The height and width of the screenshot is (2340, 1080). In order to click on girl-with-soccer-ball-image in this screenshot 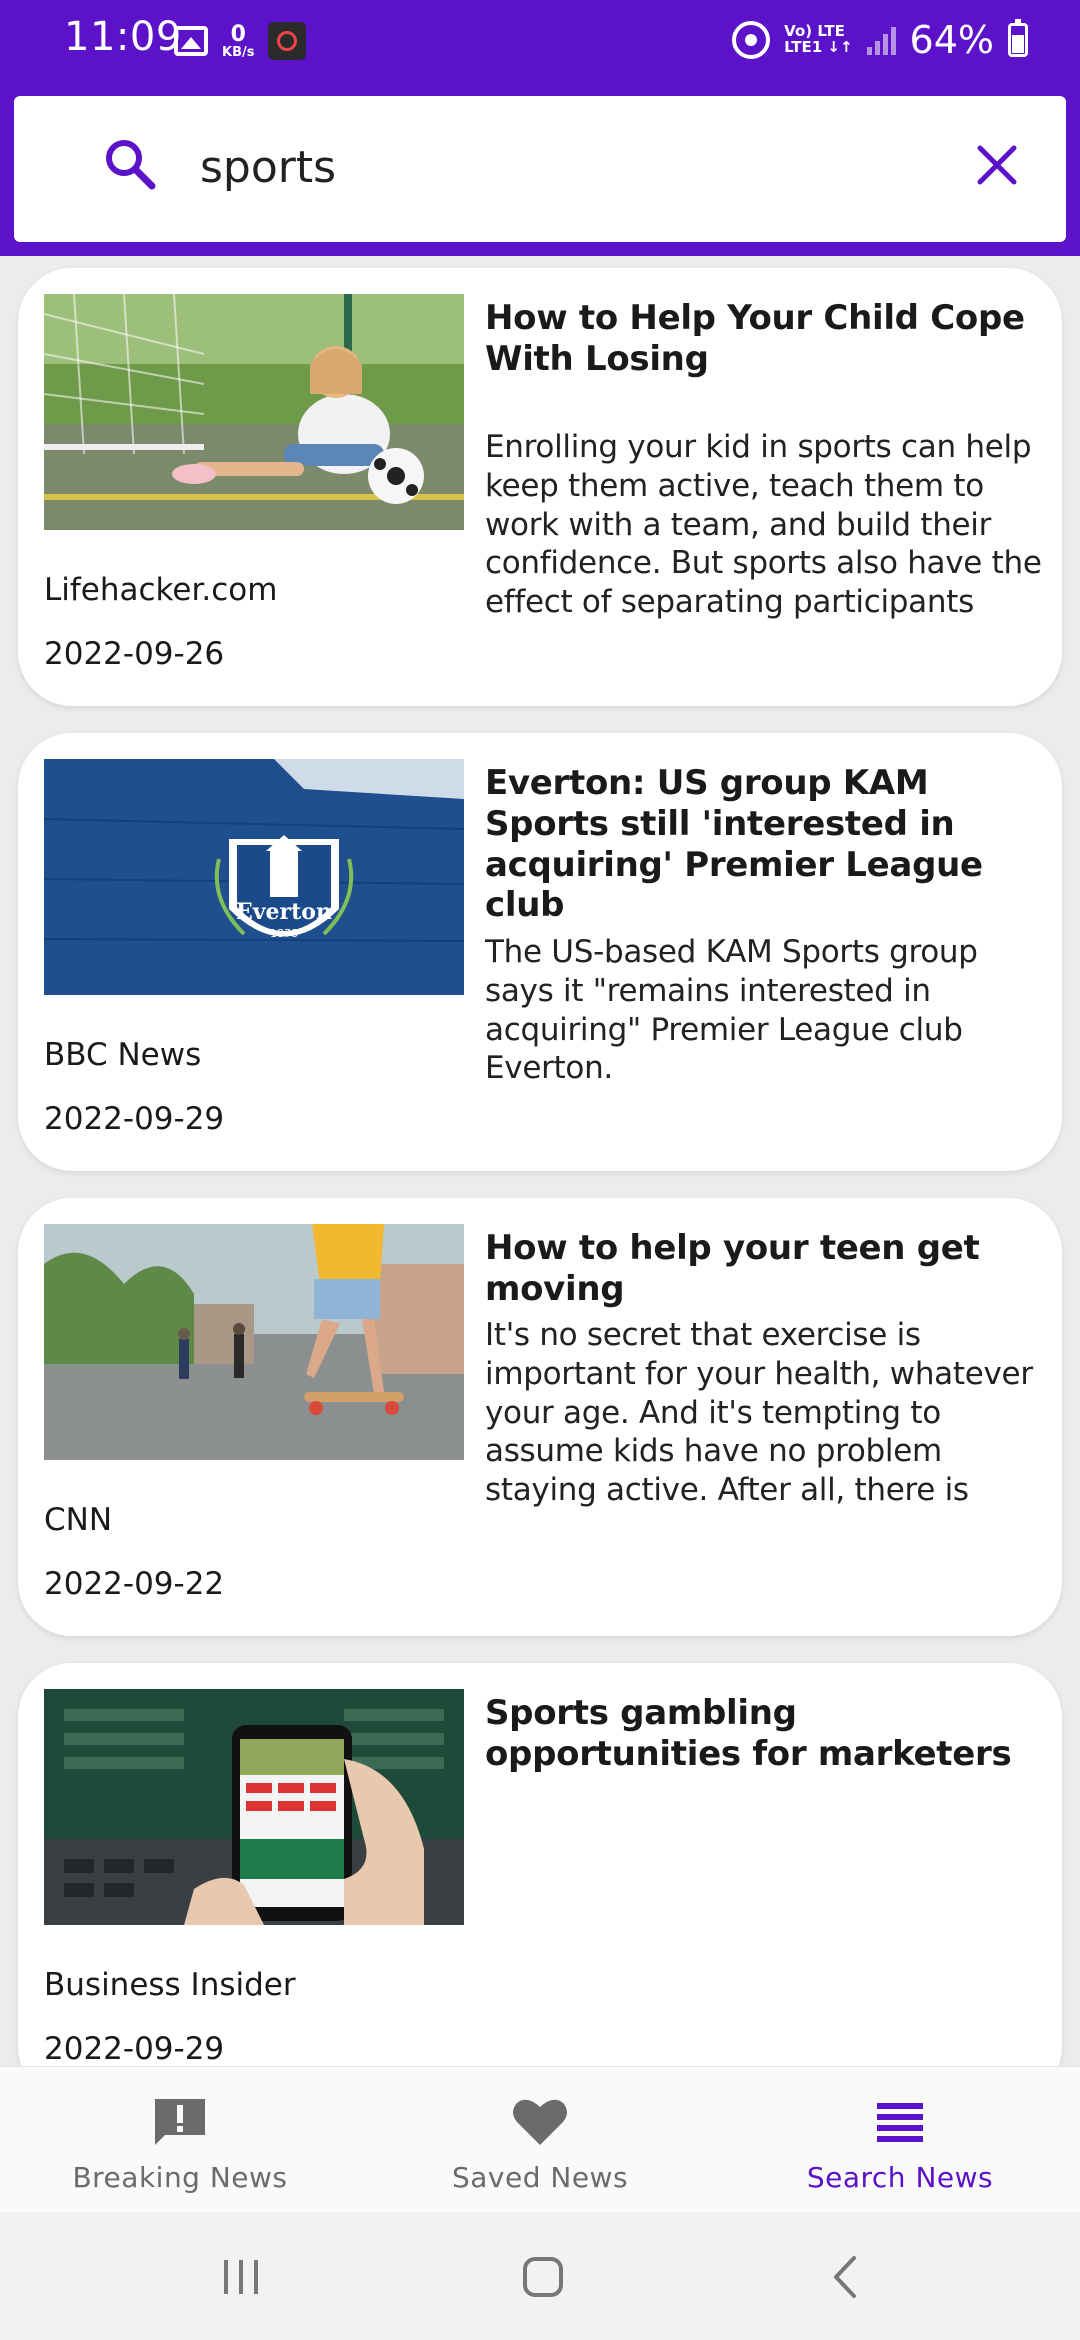, I will do `click(254, 412)`.